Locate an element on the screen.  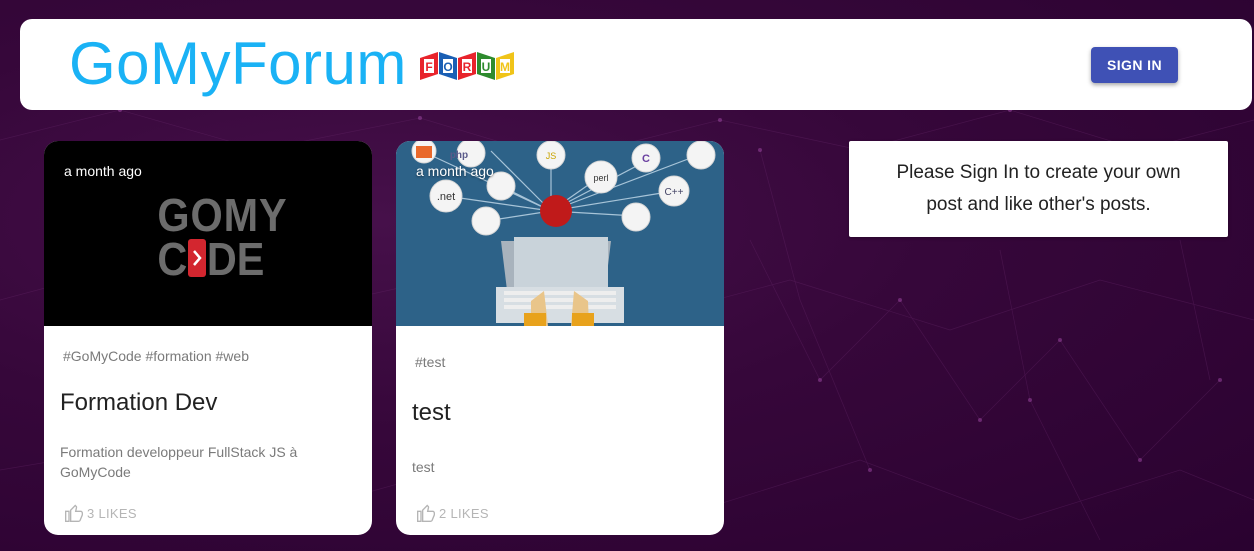
svg-text: php is located at coordinates (459, 155).